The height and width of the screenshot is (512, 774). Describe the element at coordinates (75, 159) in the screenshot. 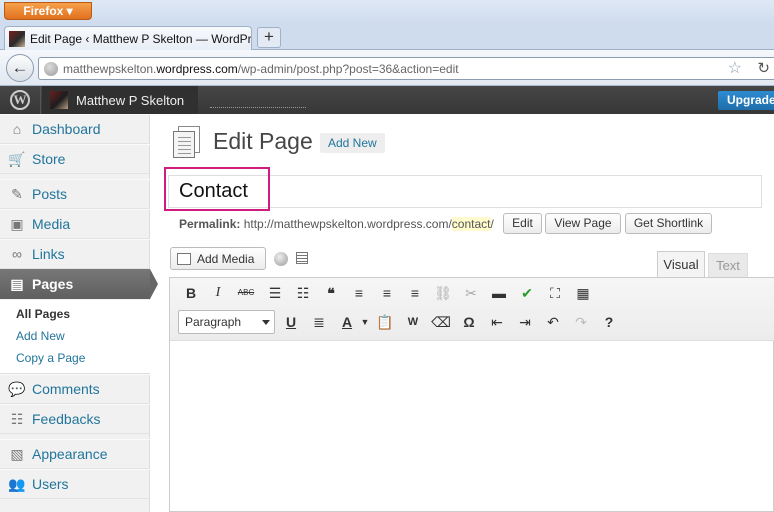

I see `sidebar-item-store: 🛒 Store` at that location.